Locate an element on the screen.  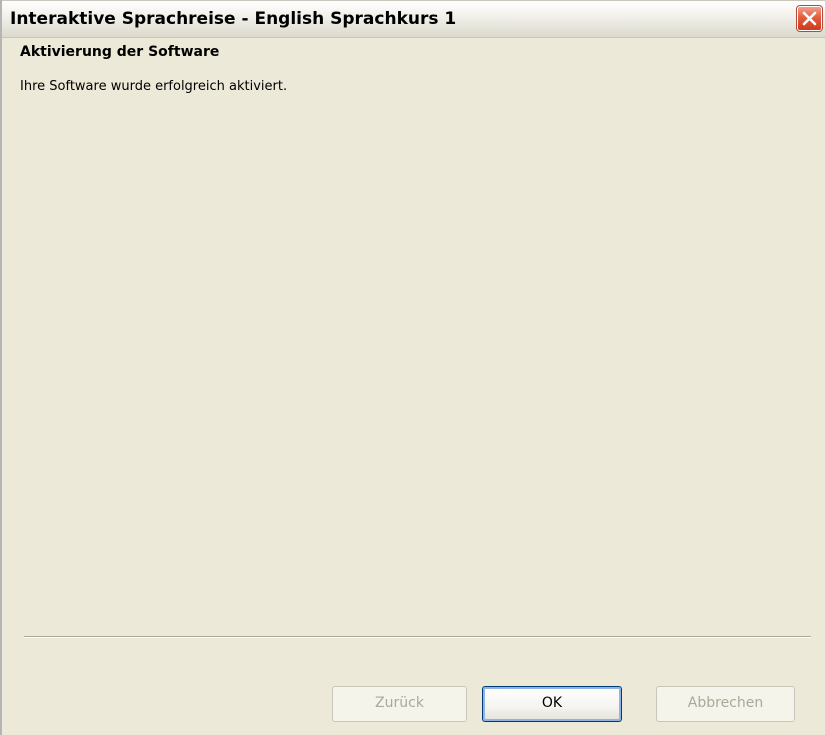
close-icon is located at coordinates (809, 18).